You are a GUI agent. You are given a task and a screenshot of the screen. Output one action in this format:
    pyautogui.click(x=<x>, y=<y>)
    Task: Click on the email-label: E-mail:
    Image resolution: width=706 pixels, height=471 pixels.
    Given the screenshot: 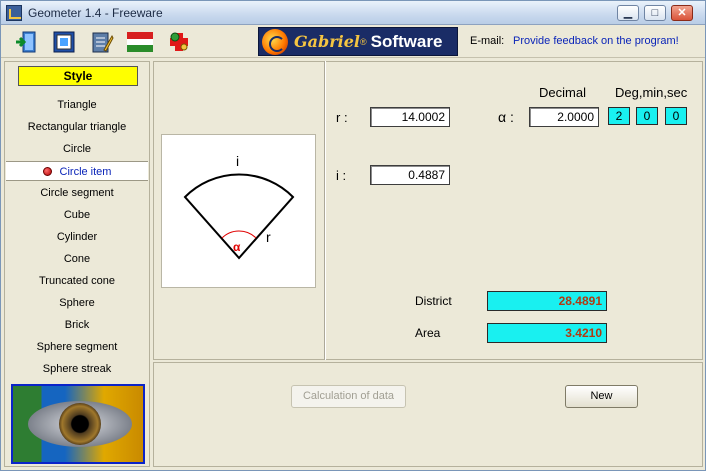 What is the action you would take?
    pyautogui.click(x=487, y=41)
    